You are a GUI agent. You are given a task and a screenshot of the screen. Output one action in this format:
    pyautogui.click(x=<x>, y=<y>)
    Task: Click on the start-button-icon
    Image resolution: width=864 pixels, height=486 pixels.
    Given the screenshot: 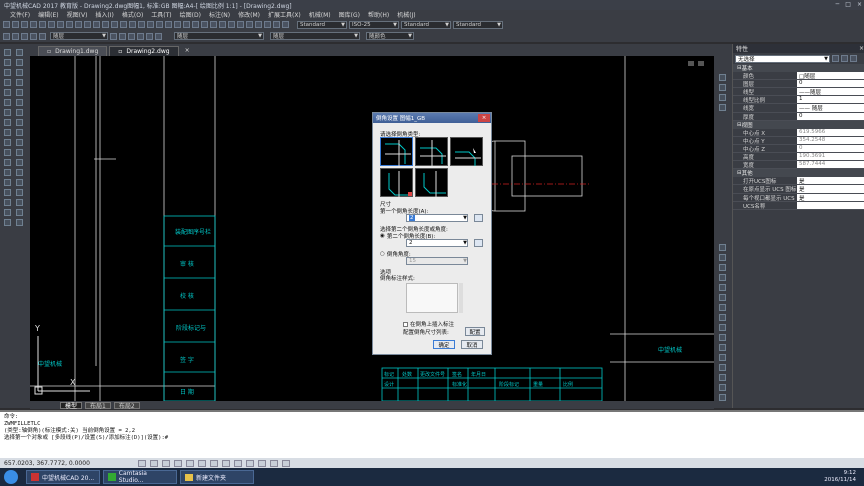 What is the action you would take?
    pyautogui.click(x=11, y=477)
    